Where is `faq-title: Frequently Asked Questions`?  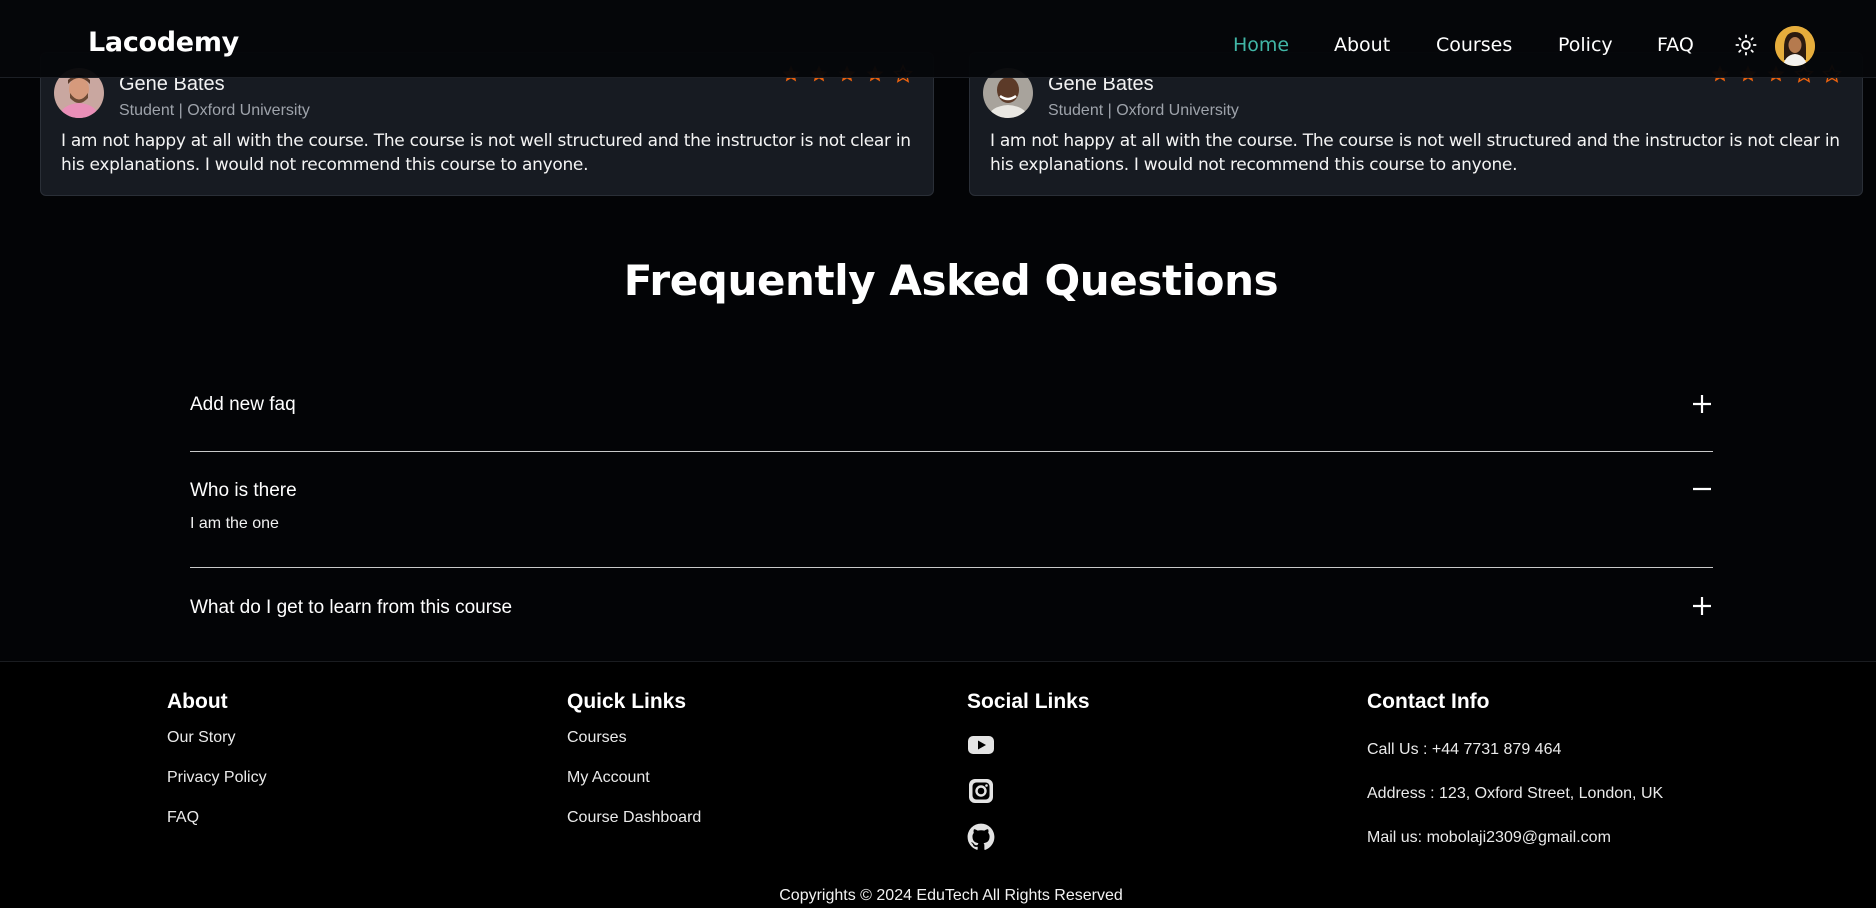 faq-title: Frequently Asked Questions is located at coordinates (951, 280).